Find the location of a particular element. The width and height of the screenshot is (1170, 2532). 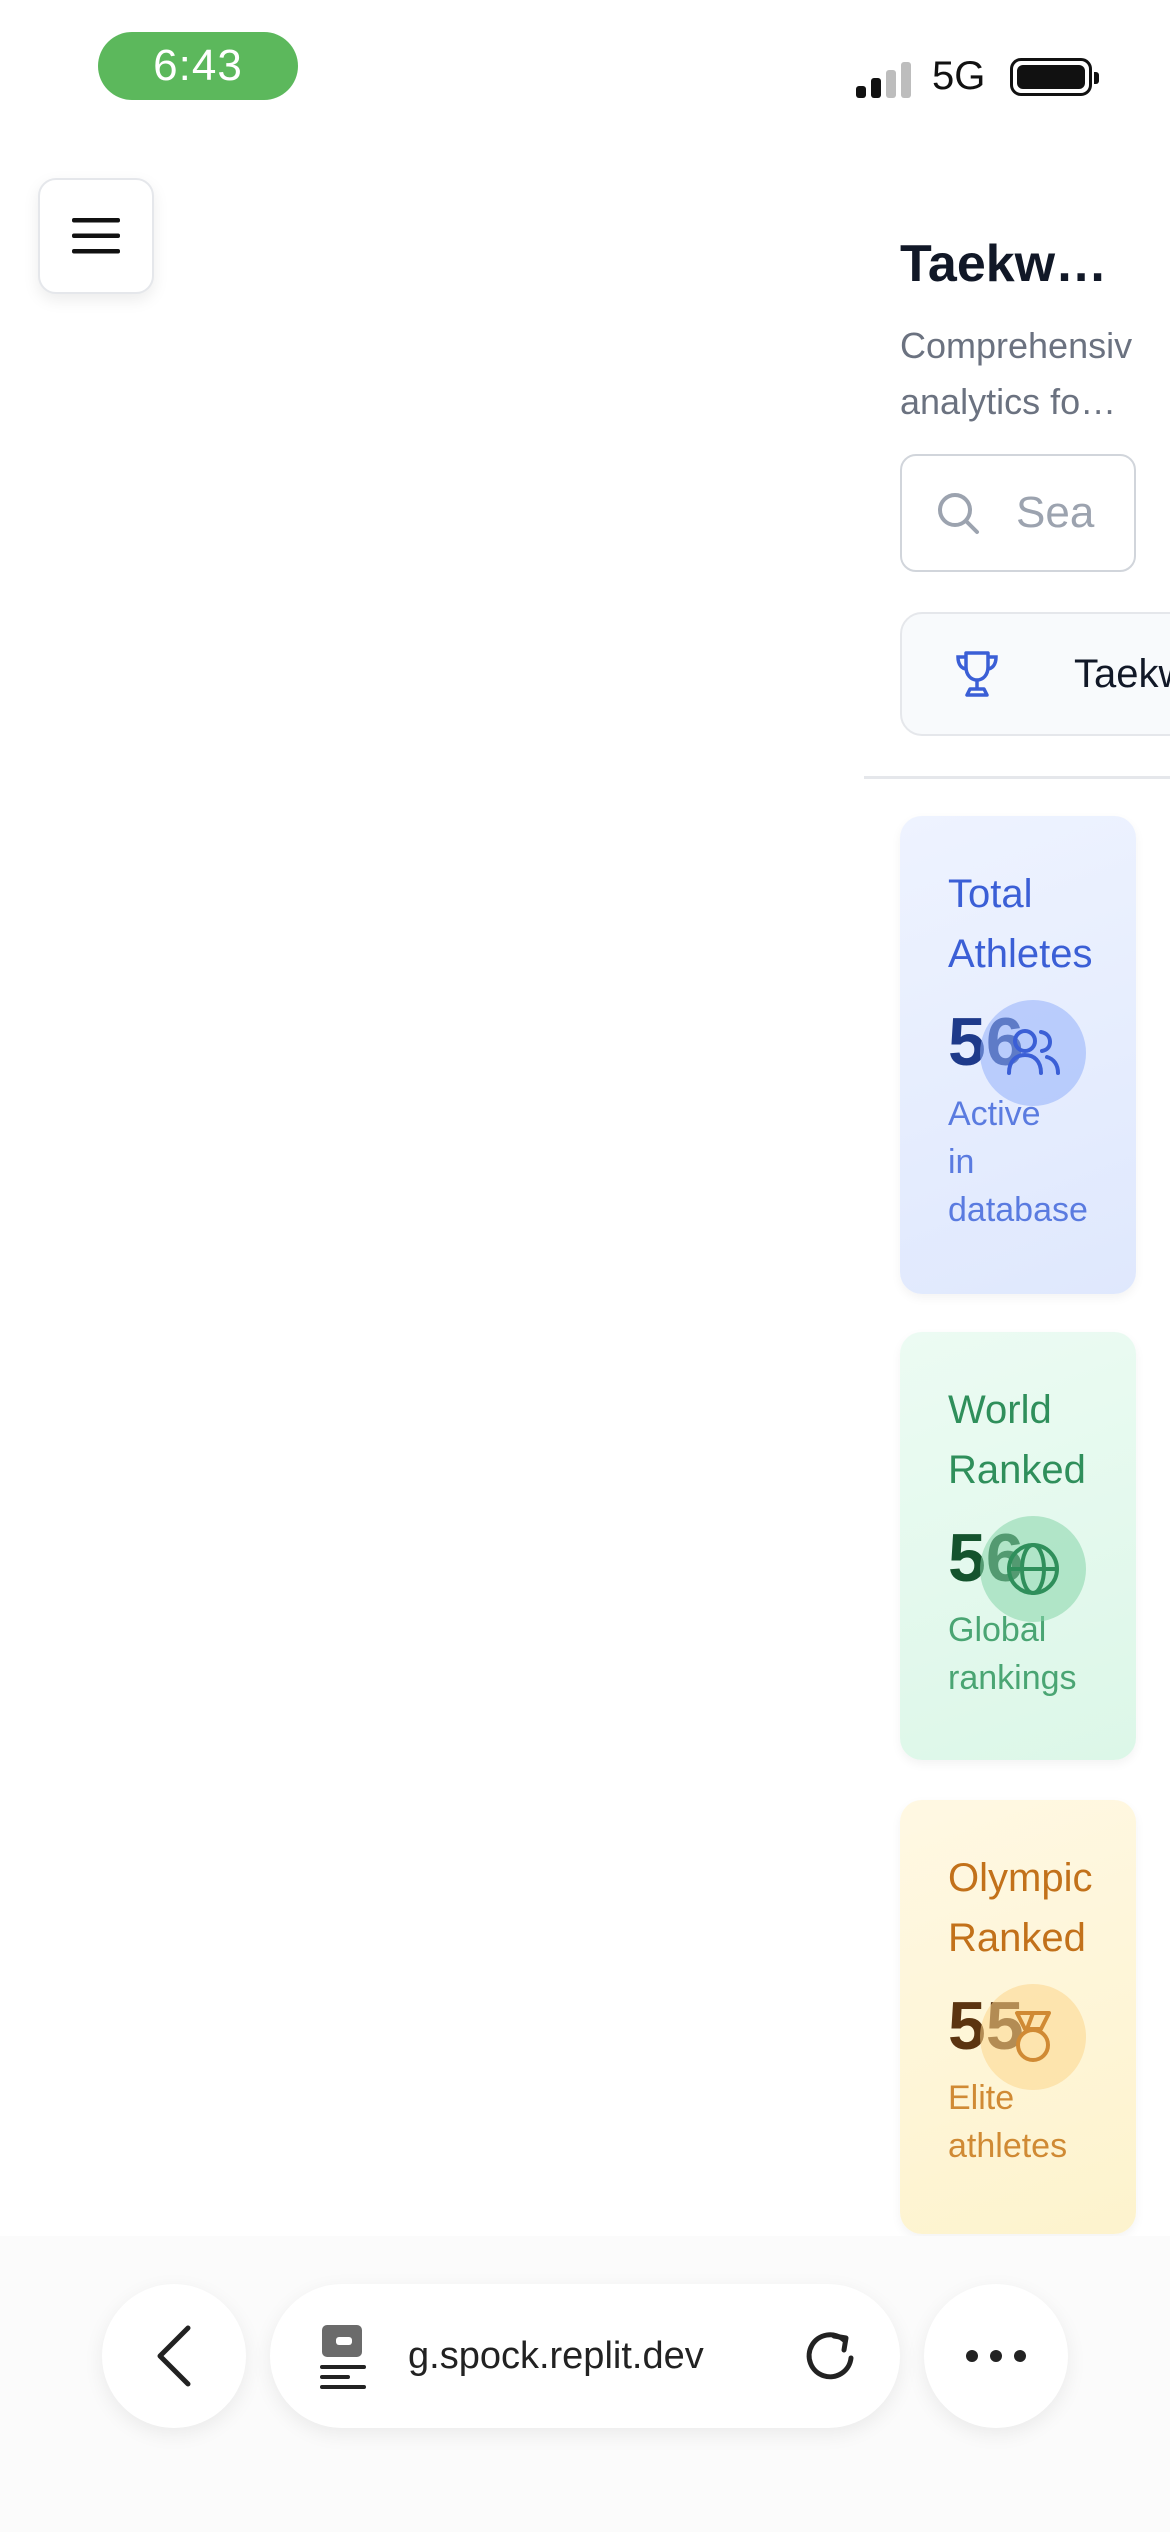

more-icon is located at coordinates (996, 2356).